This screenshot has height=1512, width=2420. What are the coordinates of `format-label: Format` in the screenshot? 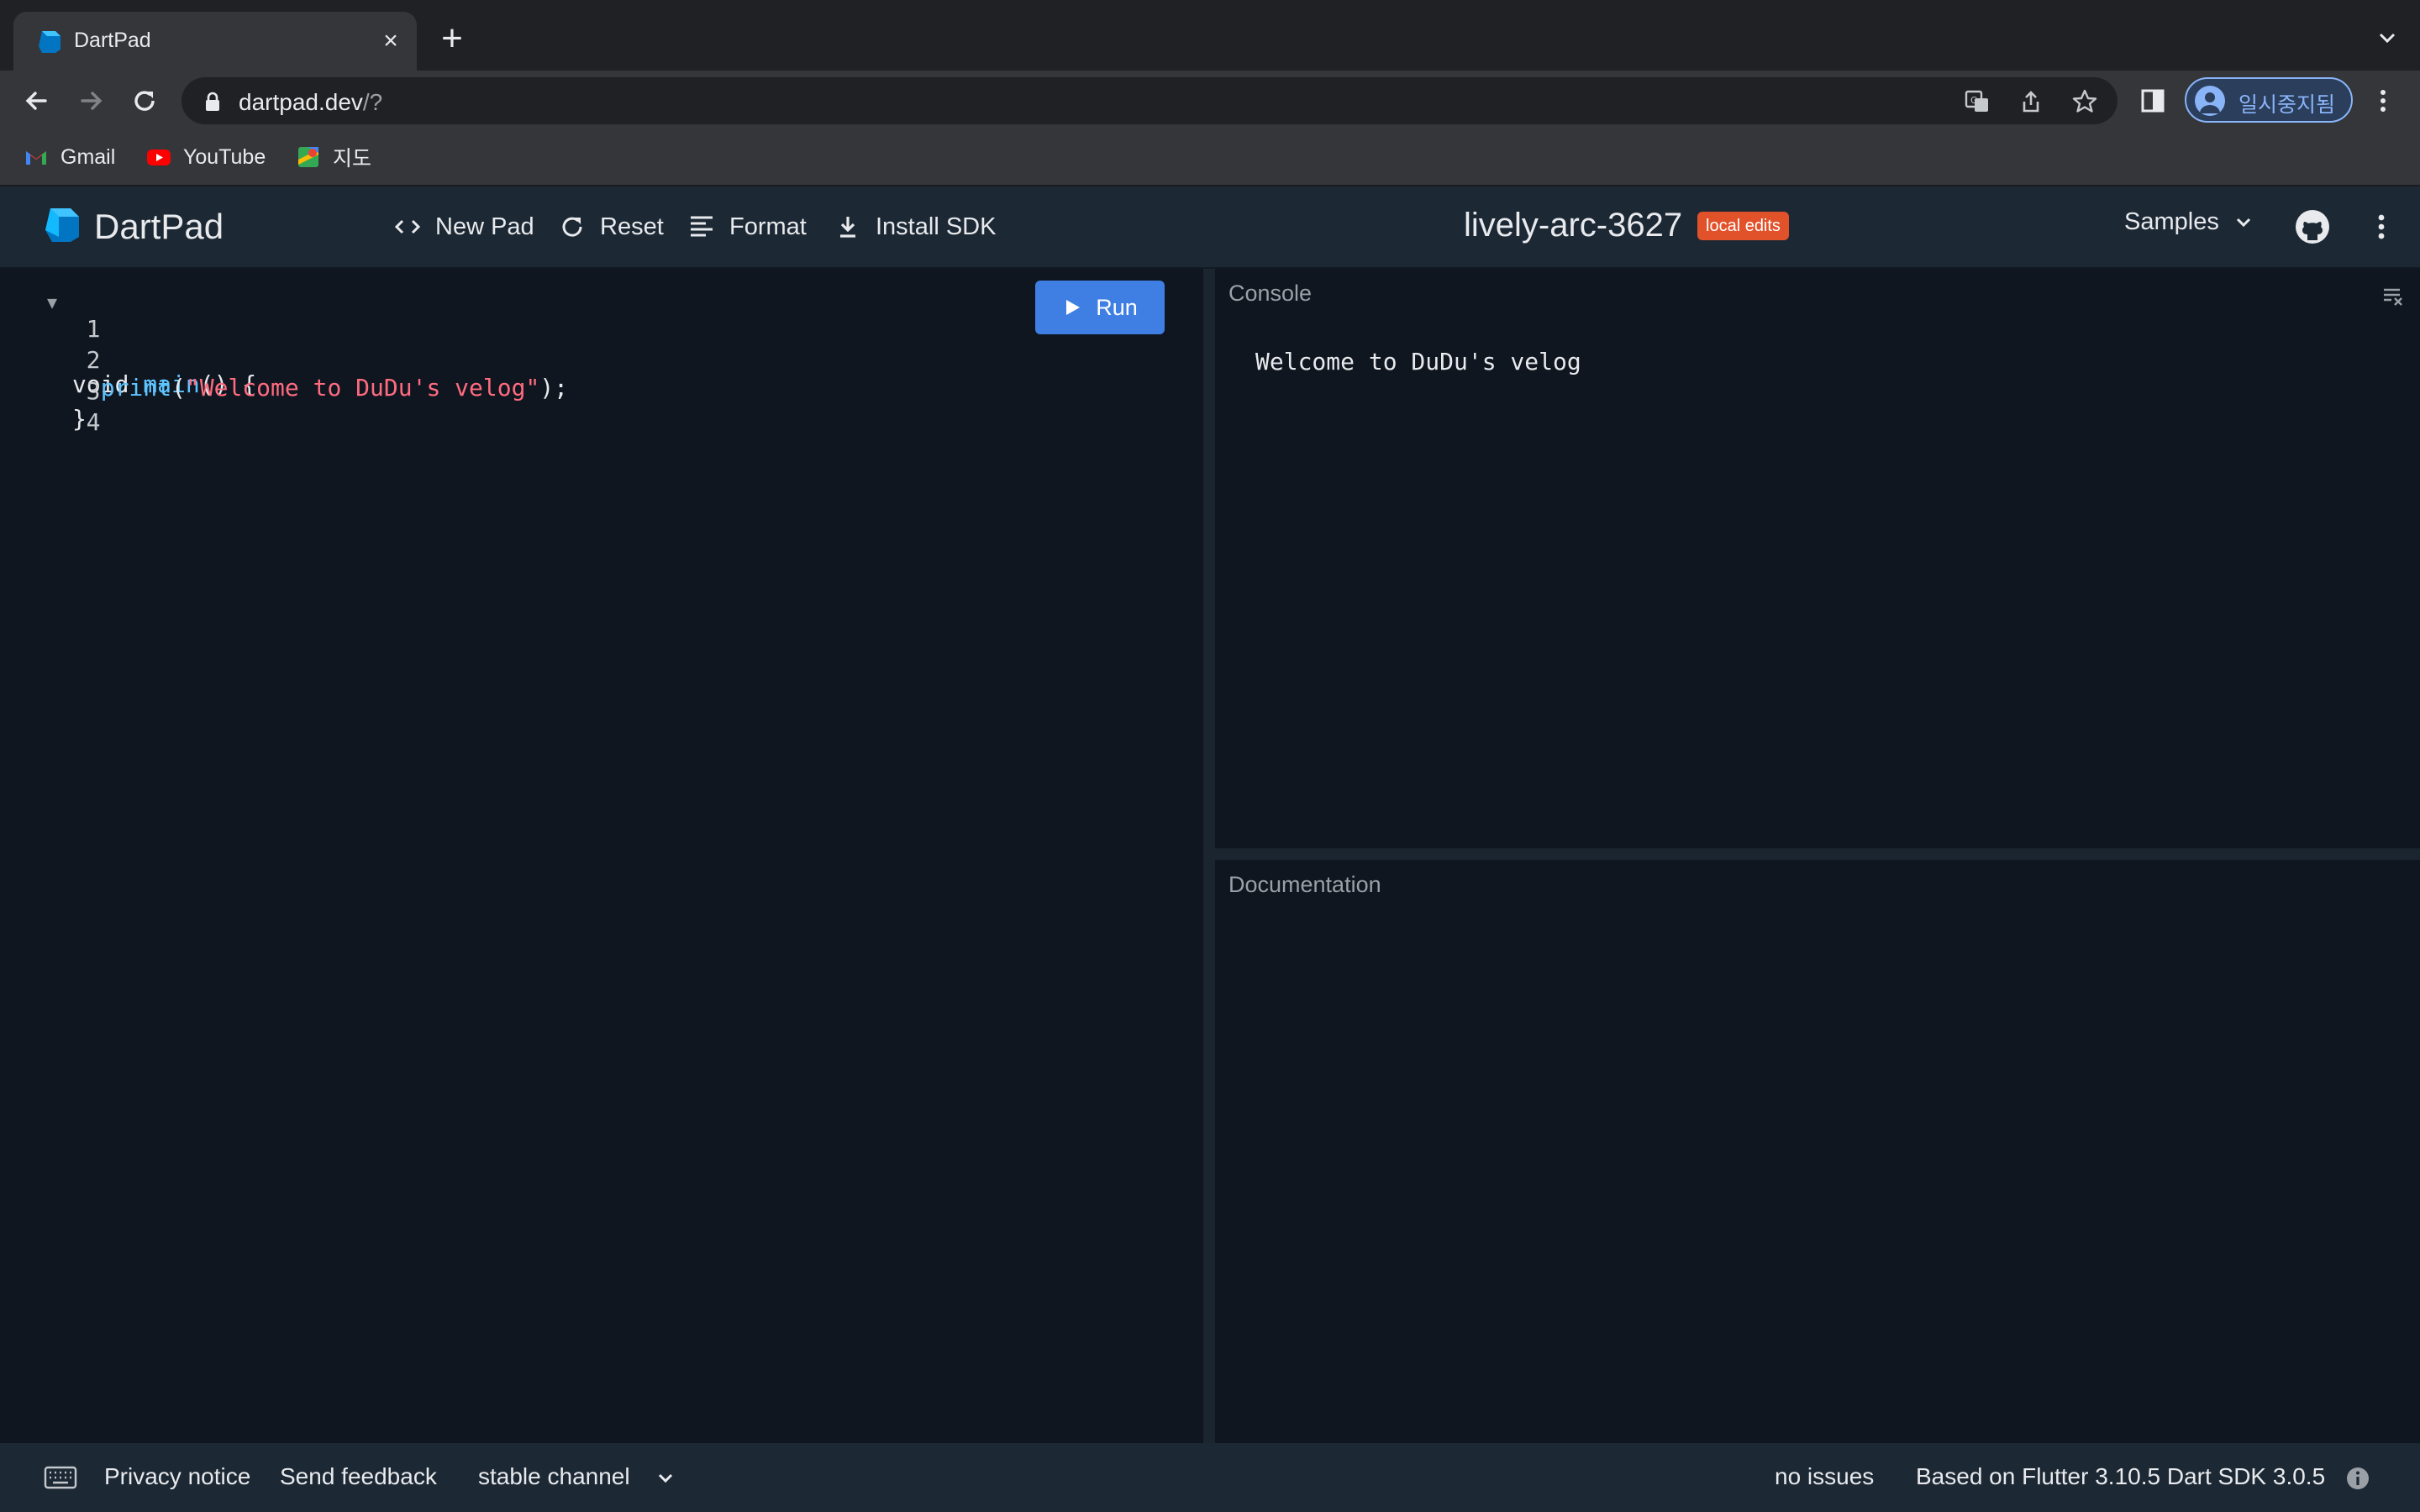 It's located at (768, 226).